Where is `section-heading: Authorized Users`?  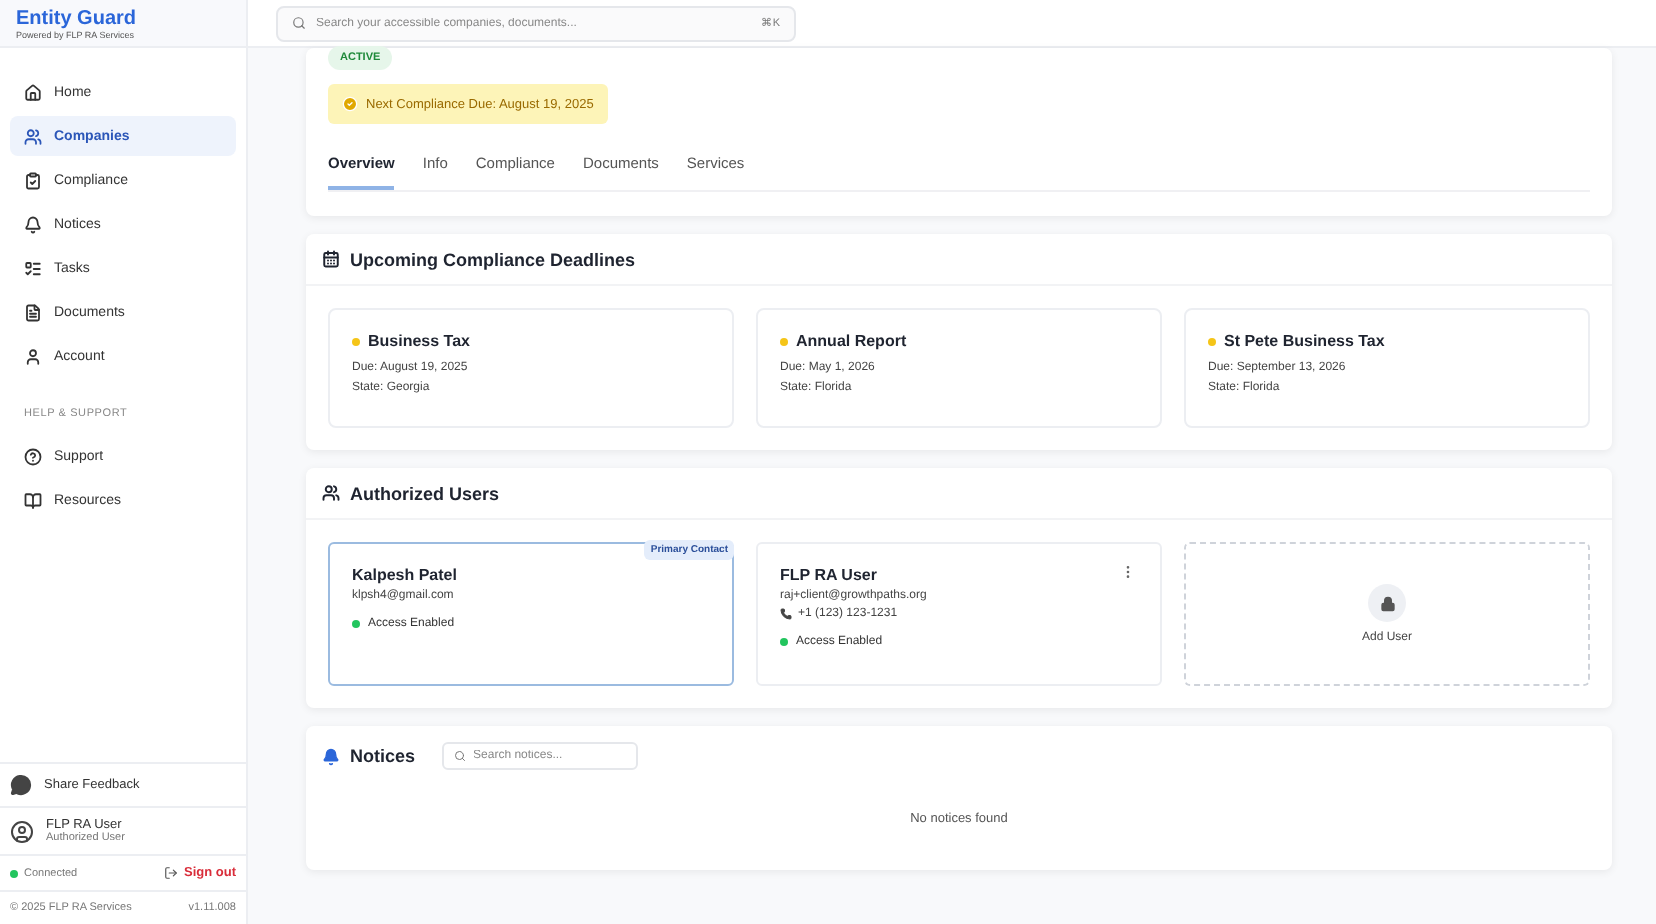 section-heading: Authorized Users is located at coordinates (425, 493).